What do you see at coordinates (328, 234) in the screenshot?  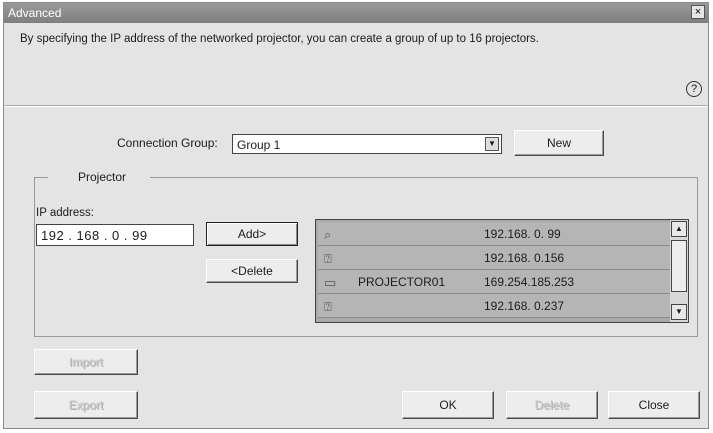 I see `projector-search-icon: ⌕` at bounding box center [328, 234].